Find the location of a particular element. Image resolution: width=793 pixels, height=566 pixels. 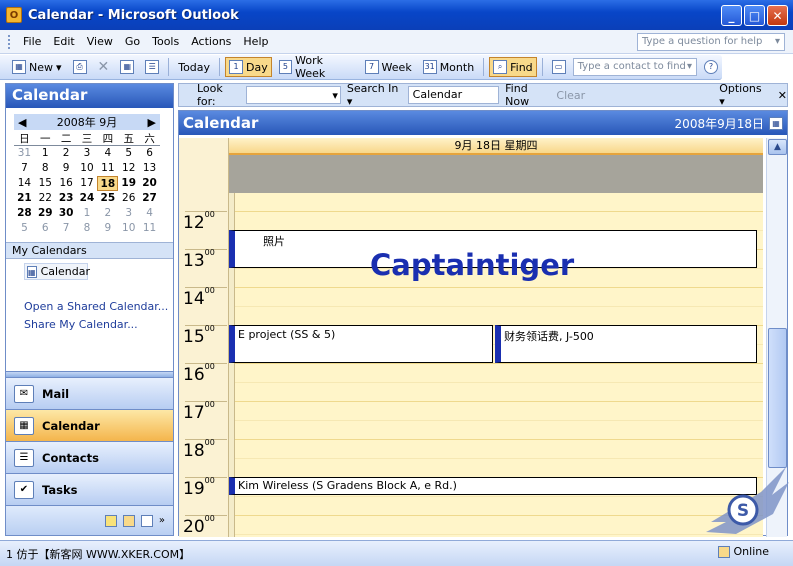

maximize-button: □ is located at coordinates (754, 15).